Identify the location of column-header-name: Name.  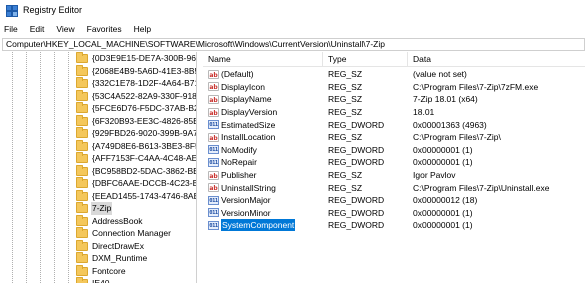
(263, 59).